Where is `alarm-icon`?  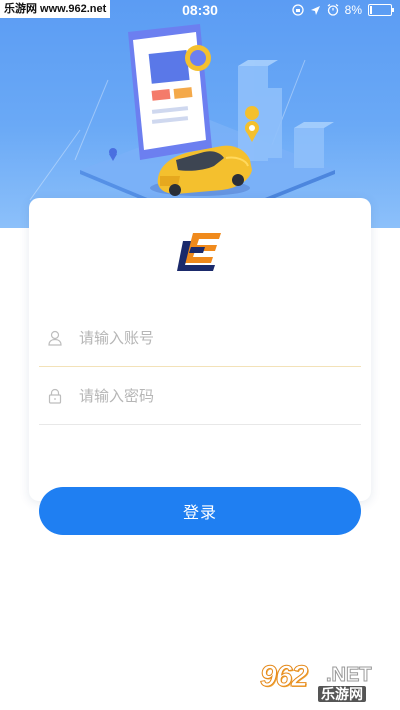 alarm-icon is located at coordinates (333, 10).